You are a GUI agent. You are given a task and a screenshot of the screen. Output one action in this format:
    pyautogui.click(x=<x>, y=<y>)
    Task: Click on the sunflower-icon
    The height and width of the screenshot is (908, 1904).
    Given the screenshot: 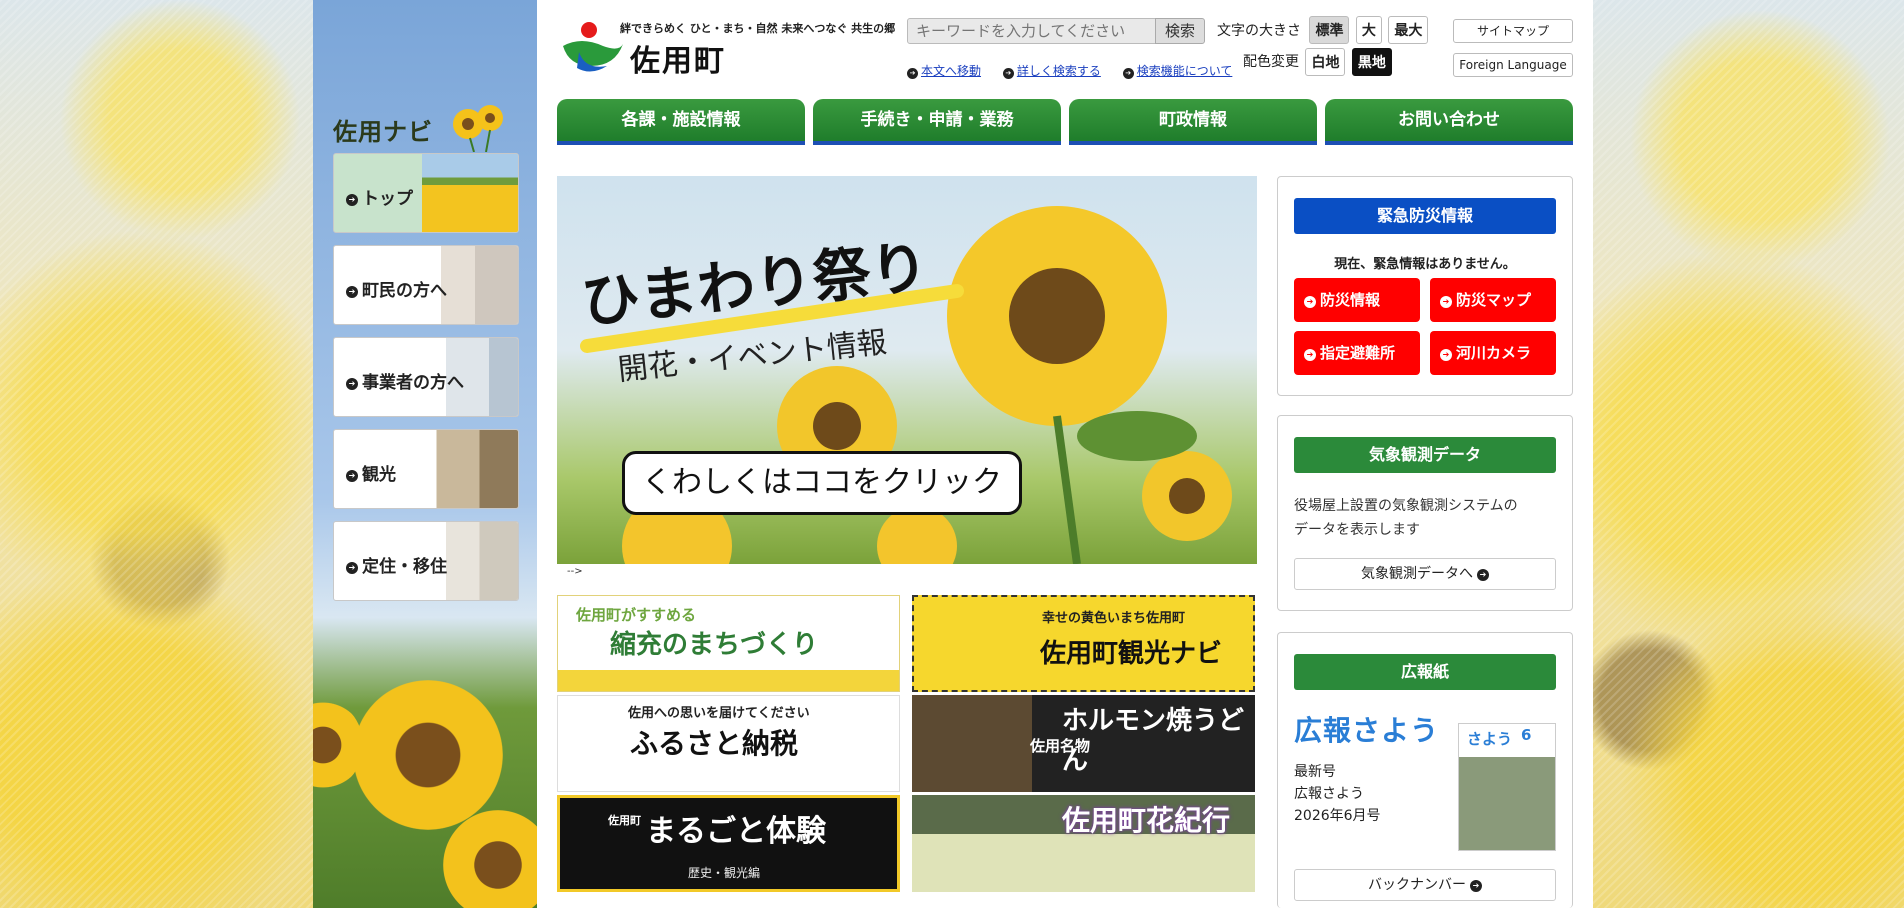 What is the action you would take?
    pyautogui.click(x=478, y=128)
    